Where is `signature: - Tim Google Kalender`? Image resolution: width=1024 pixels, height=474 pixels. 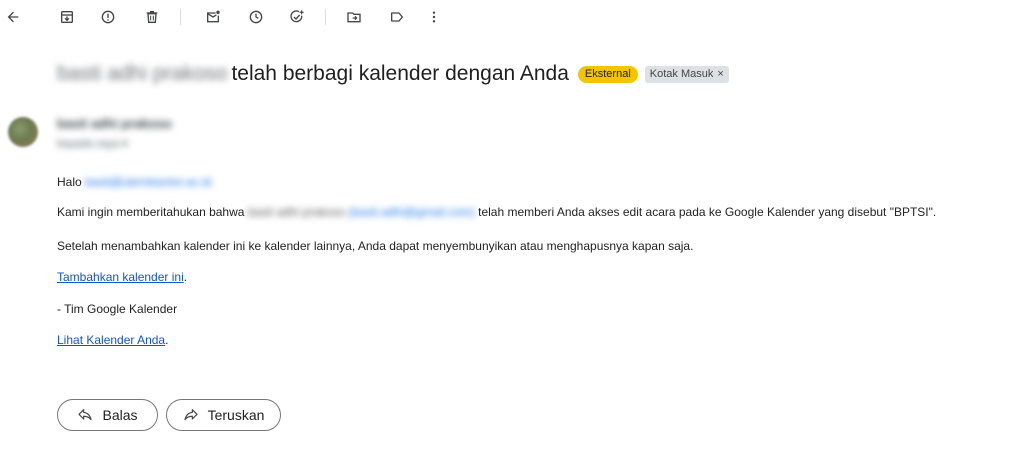
signature: - Tim Google Kalender is located at coordinates (117, 309).